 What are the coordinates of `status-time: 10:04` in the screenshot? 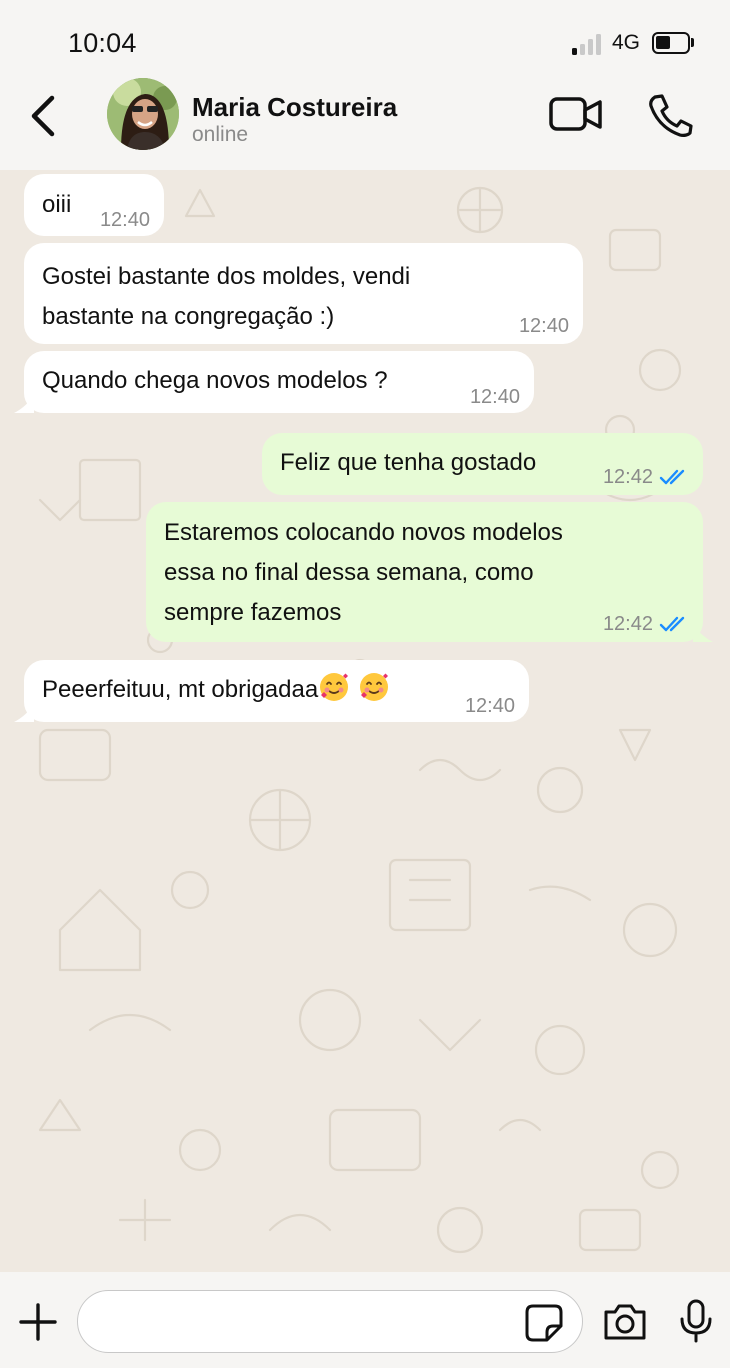 It's located at (102, 43).